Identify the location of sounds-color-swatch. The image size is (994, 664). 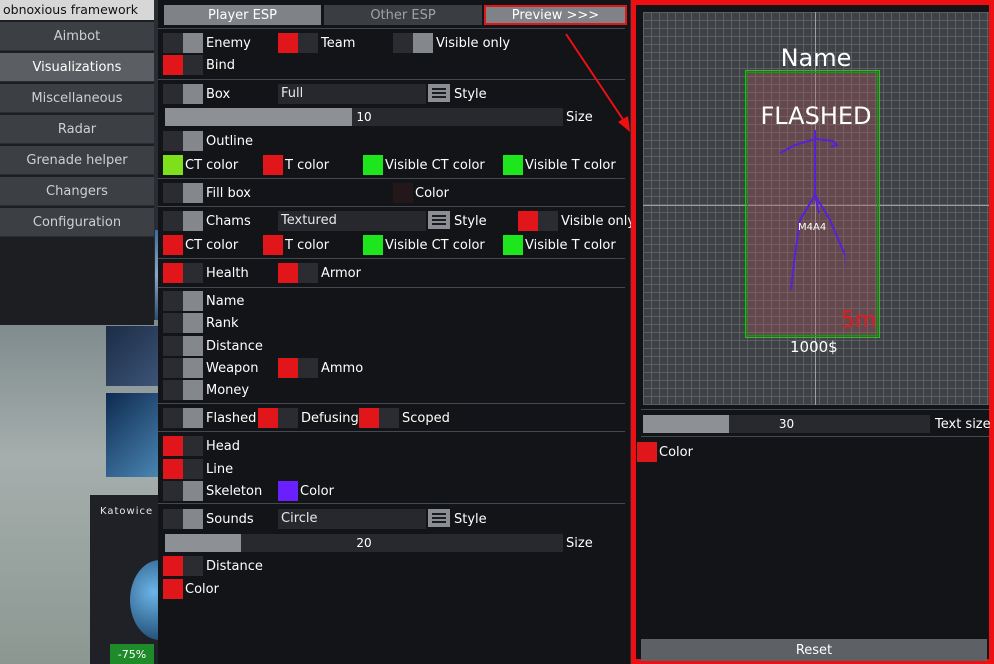
(173, 589).